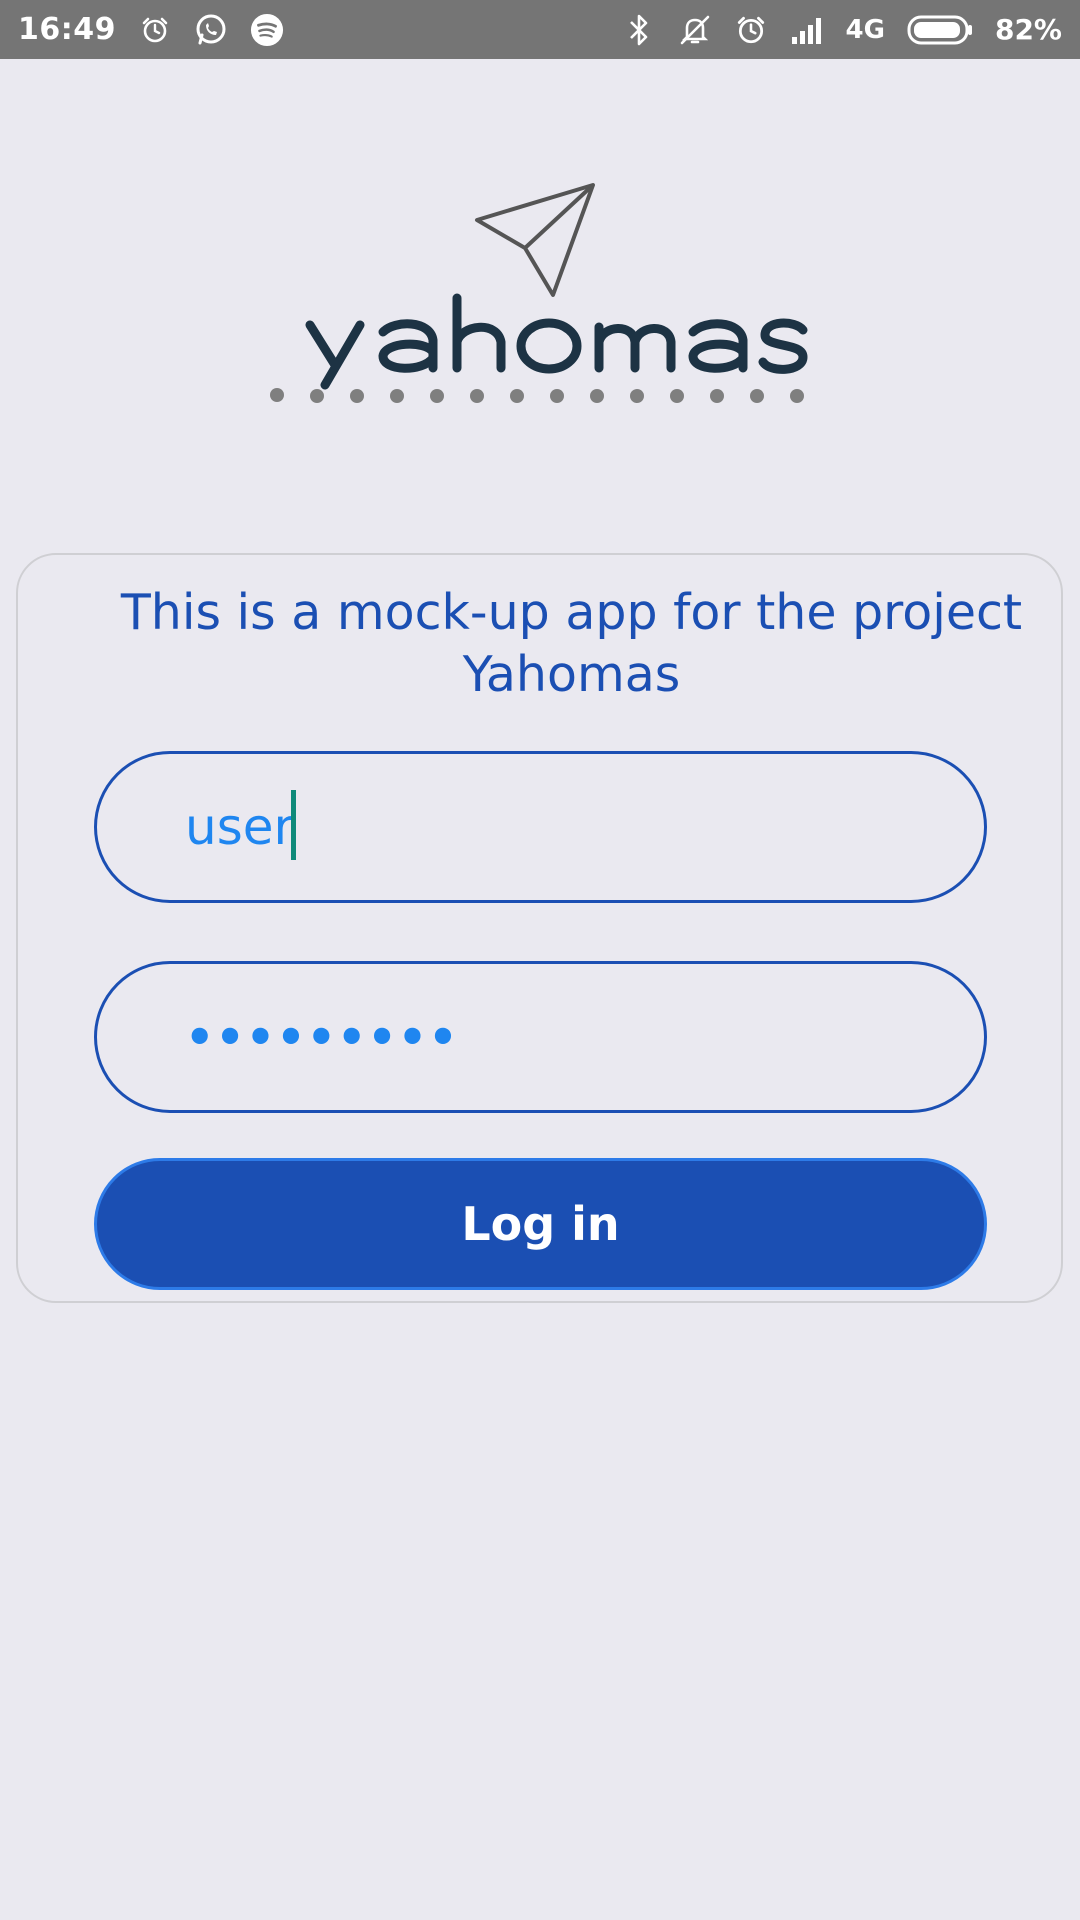 This screenshot has width=1080, height=1920. I want to click on battery-percent: 82%, so click(1028, 29).